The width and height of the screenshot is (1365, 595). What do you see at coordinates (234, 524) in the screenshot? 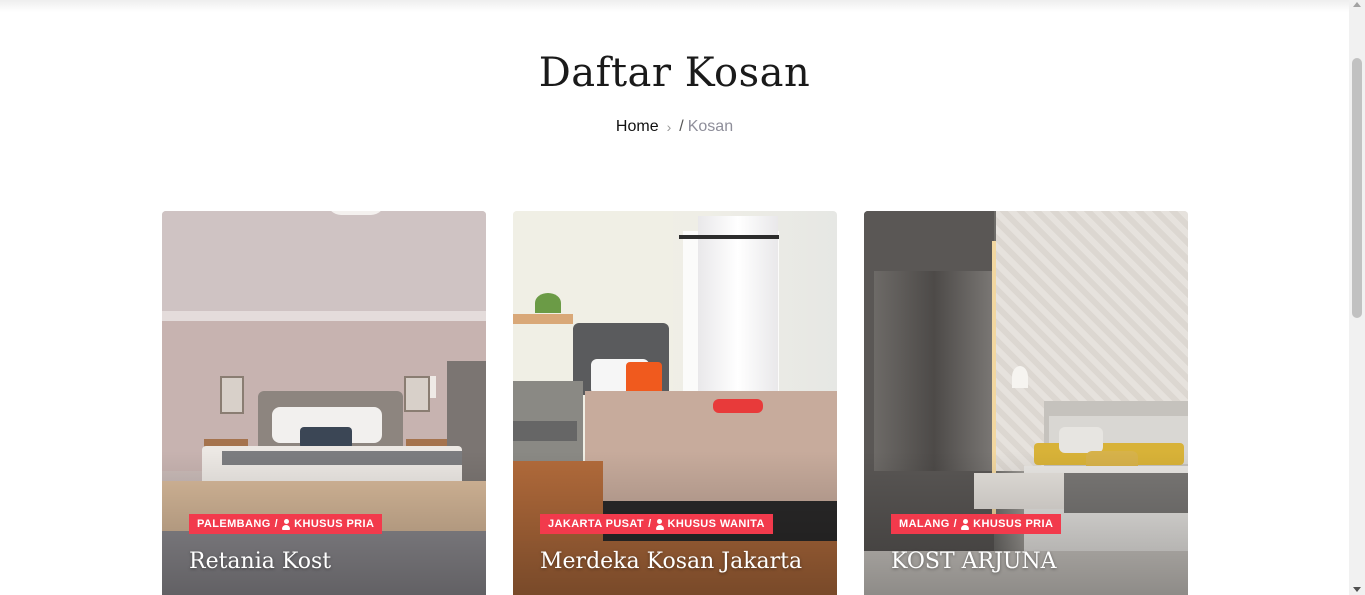
I see `badge-city: PALEMBANG` at bounding box center [234, 524].